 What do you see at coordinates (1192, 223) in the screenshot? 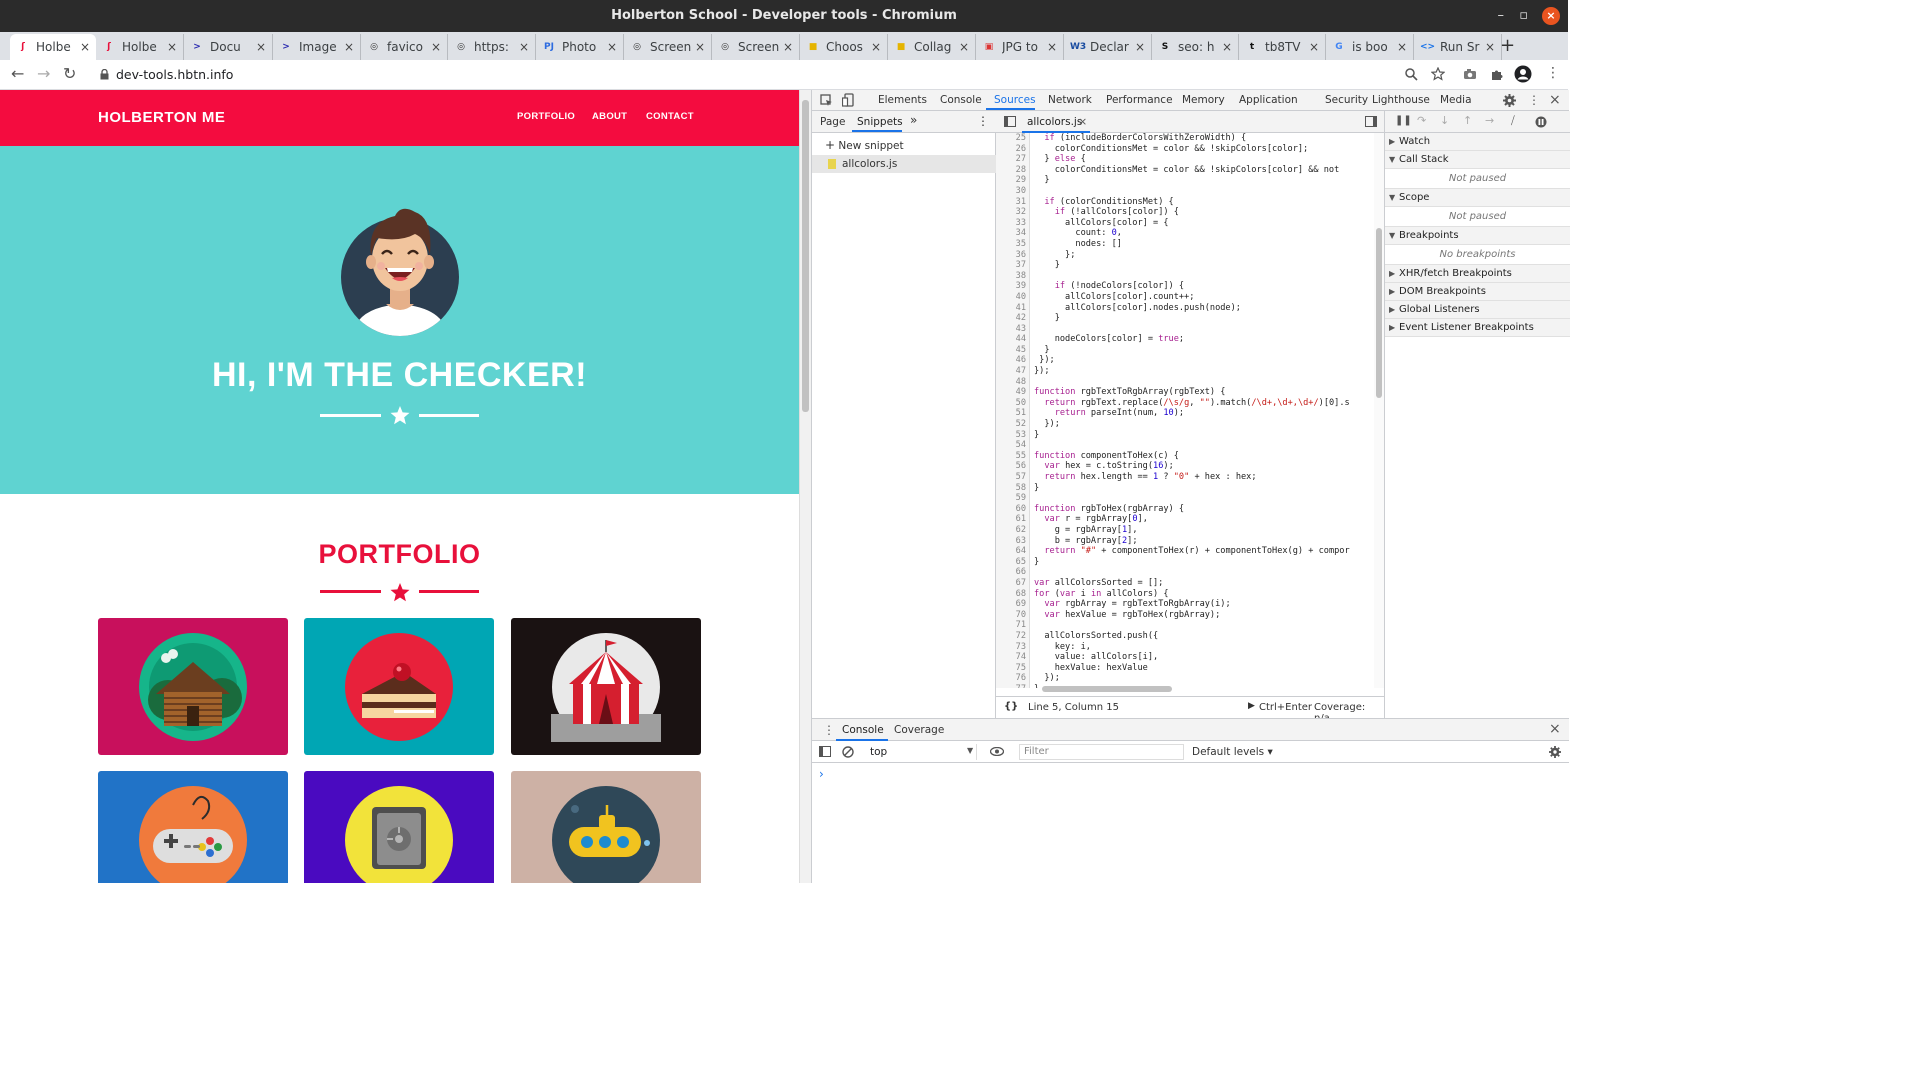
I see `code-line: allColors[color] = {` at bounding box center [1192, 223].